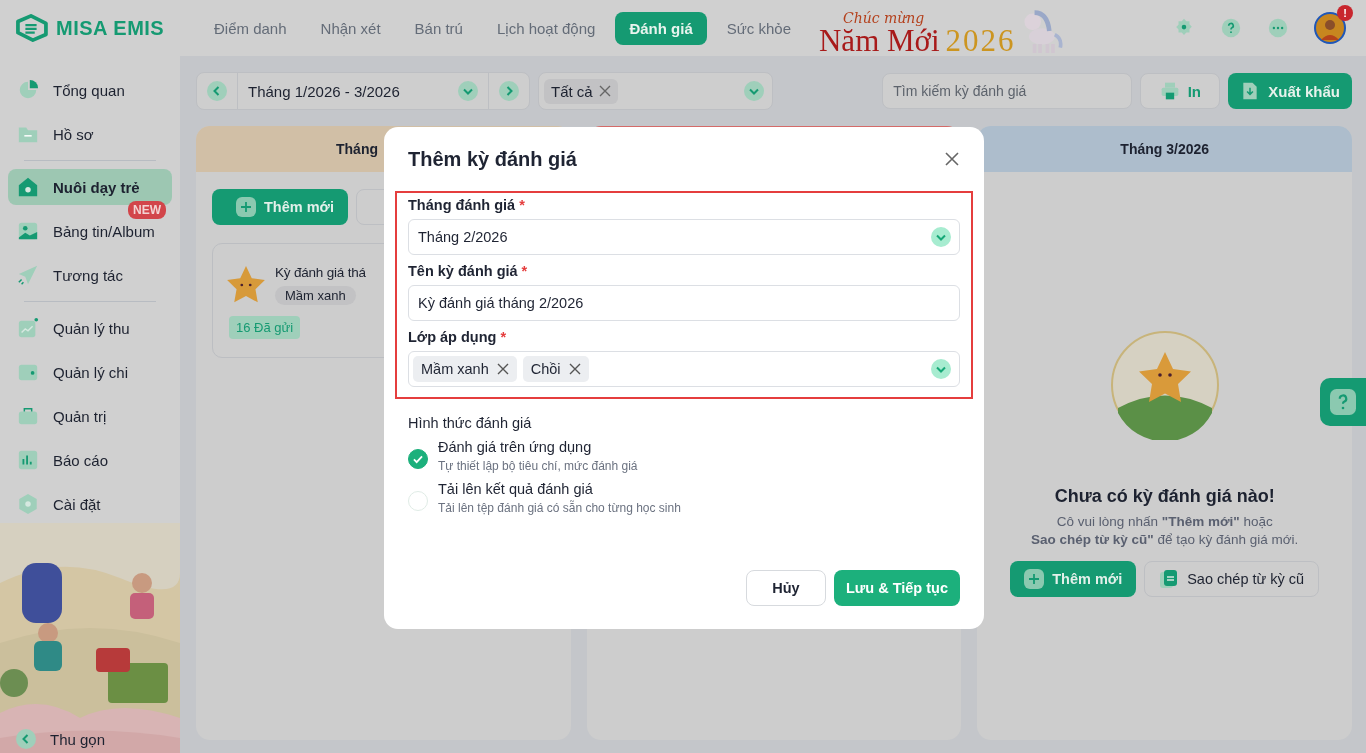  Describe the element at coordinates (559, 508) in the screenshot. I see `option-description: Tải lên tệp đánh giá có sẵn cho từng học sinh` at that location.